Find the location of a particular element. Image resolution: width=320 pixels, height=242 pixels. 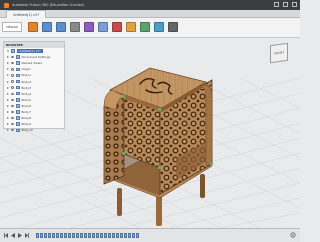

extrude-icon is located at coordinates (47, 27).